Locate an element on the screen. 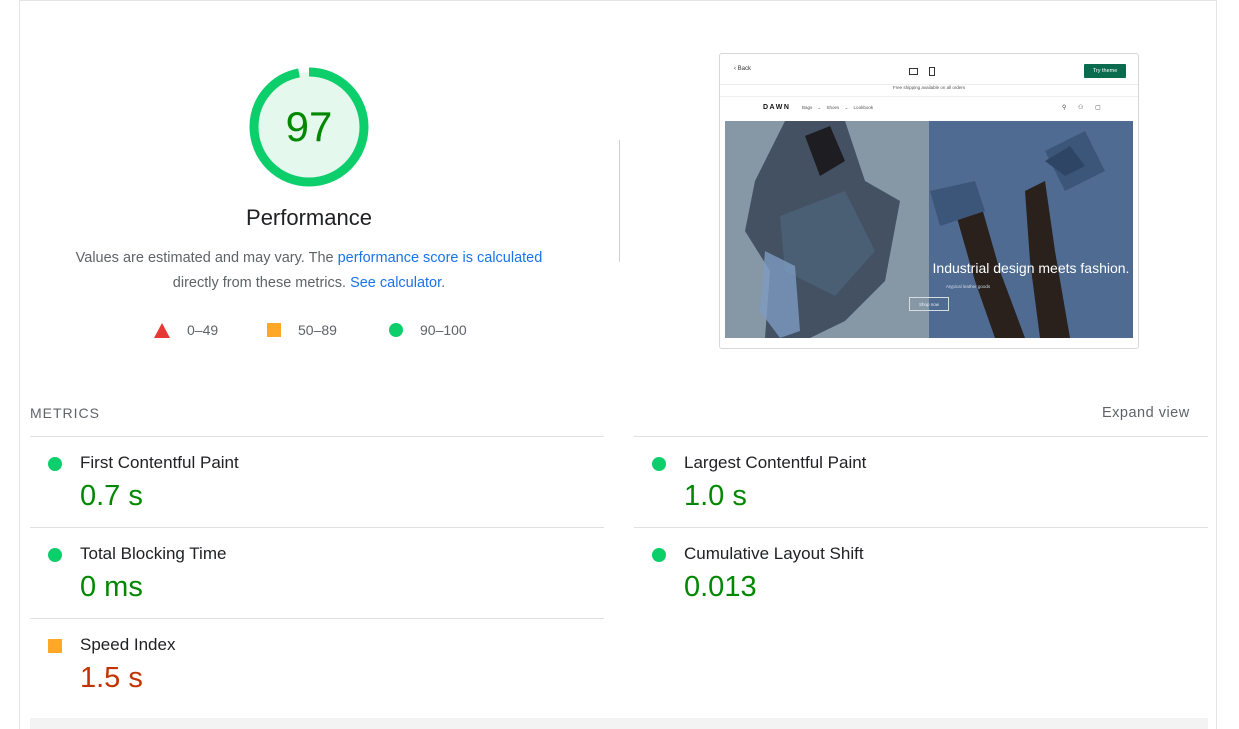  see-calculator-link: See calculator is located at coordinates (395, 283).